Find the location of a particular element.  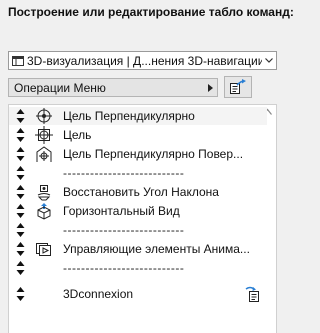

list-item: Горизонтальный Вид is located at coordinates (138, 211).